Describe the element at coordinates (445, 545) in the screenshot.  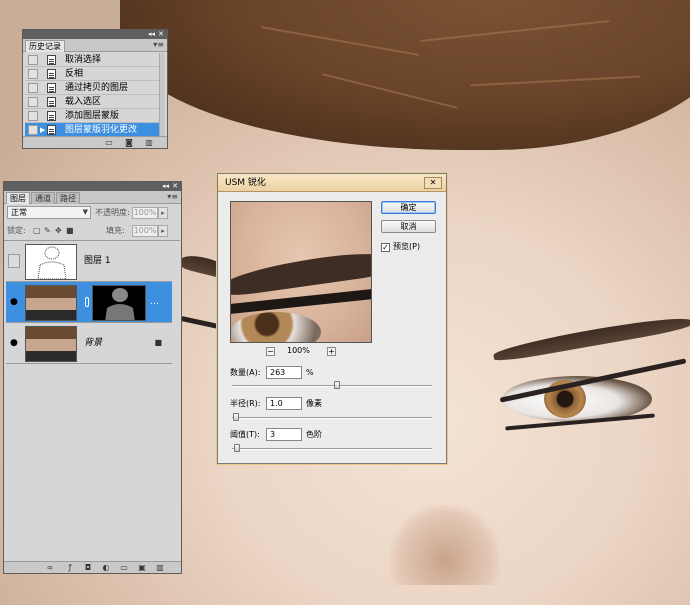
I see `nose-region` at that location.